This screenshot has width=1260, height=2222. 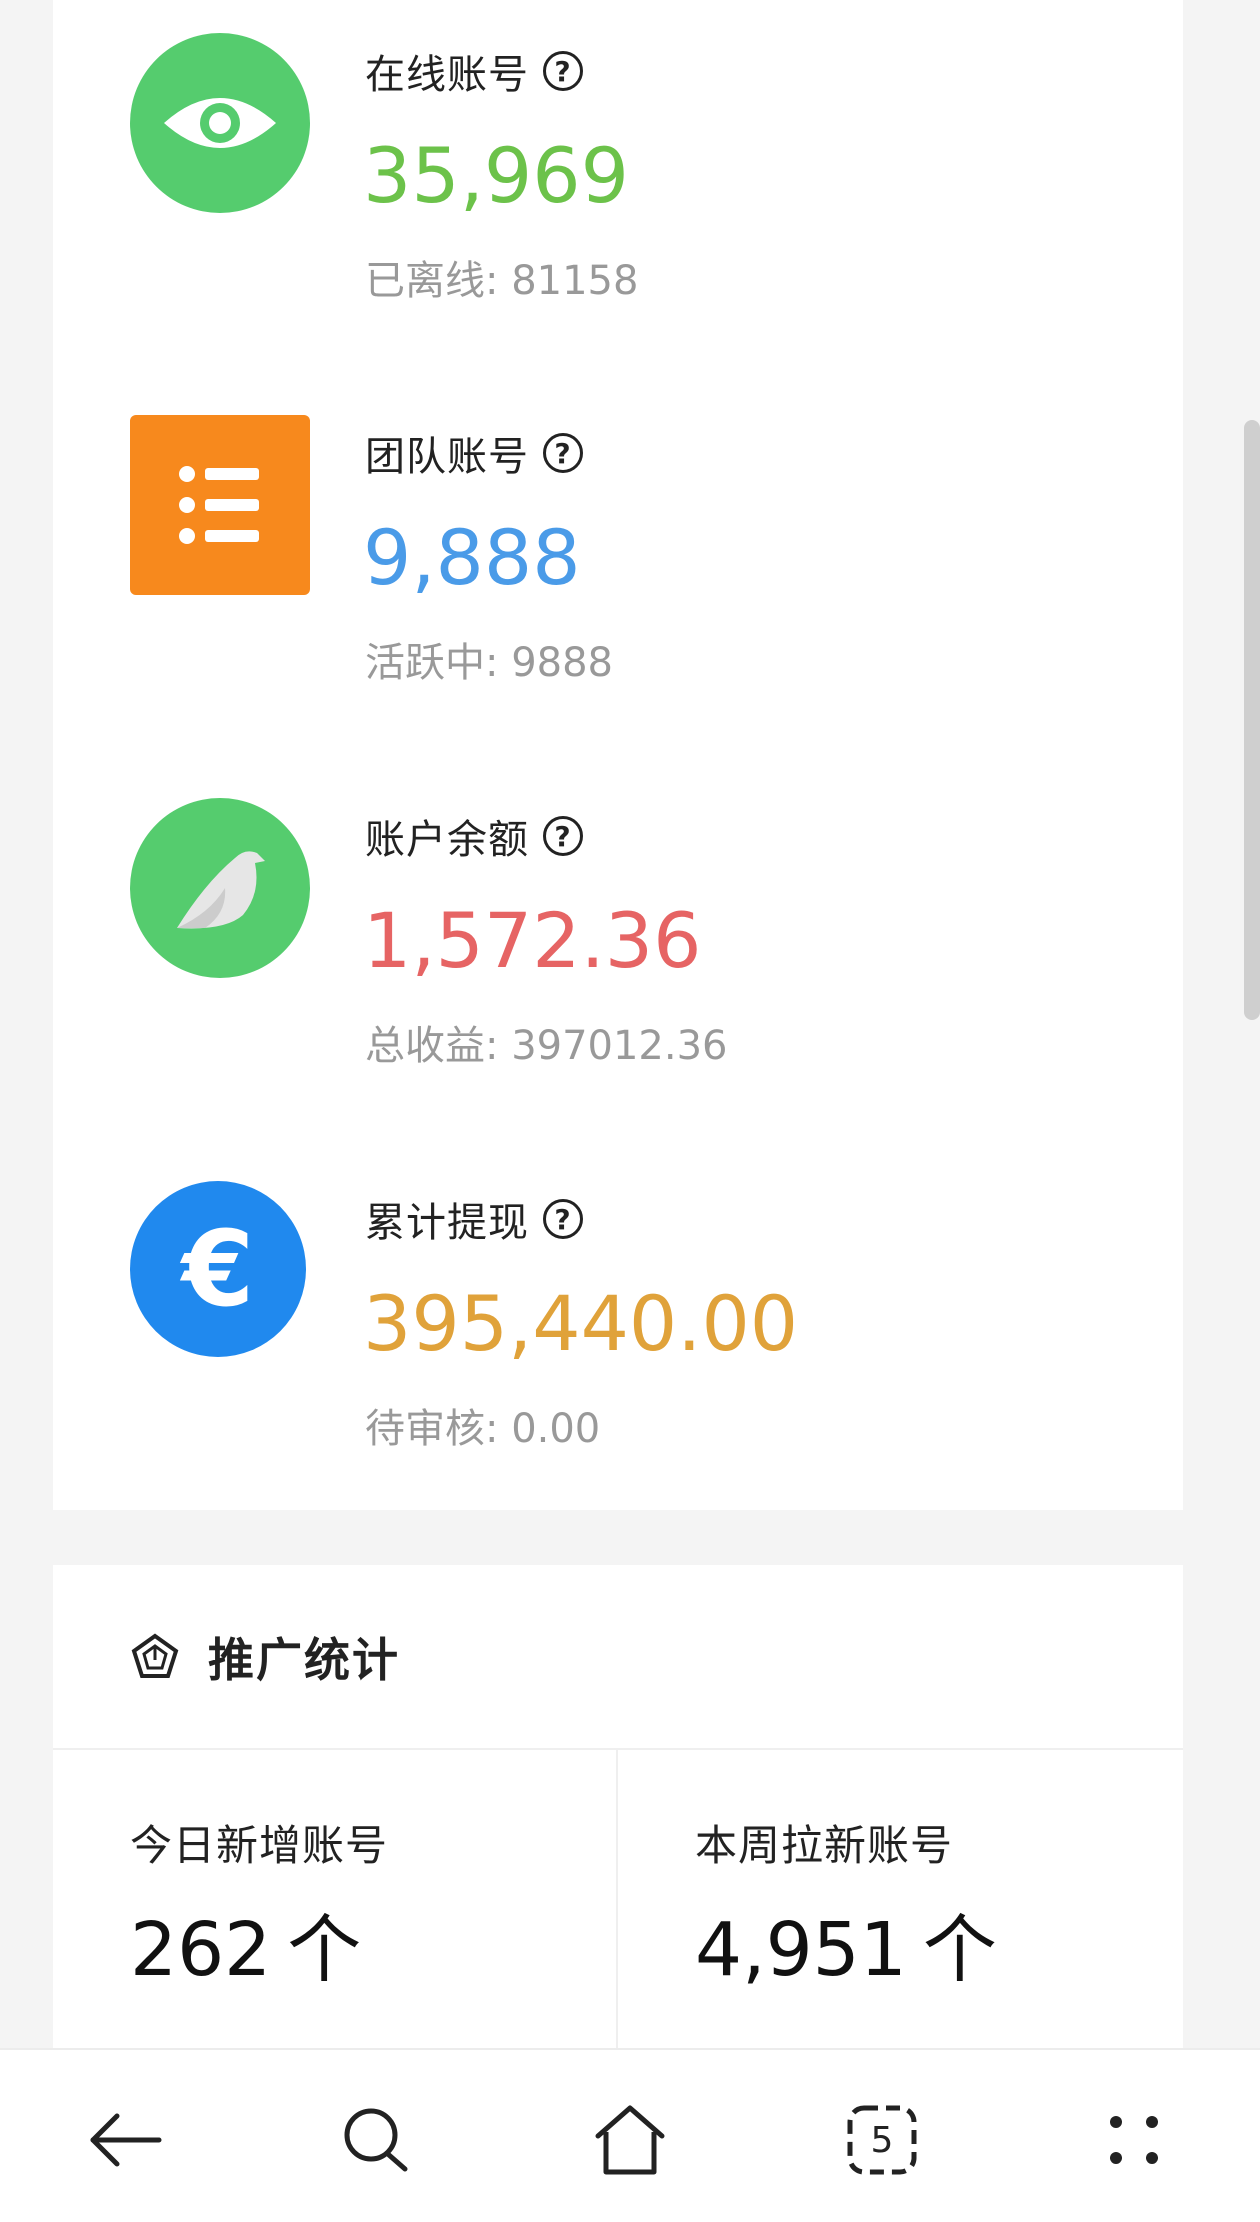 What do you see at coordinates (618, 1657) in the screenshot?
I see `promo-header: 推广统计` at bounding box center [618, 1657].